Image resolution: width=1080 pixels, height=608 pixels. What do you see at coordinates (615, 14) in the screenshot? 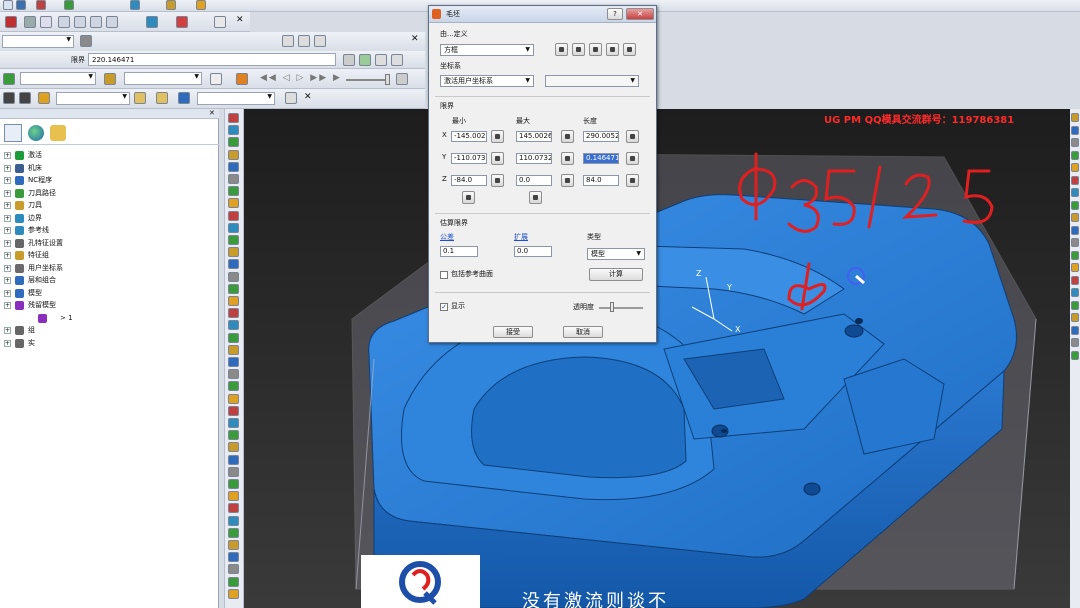
I see `dialog-help-button: ?` at bounding box center [615, 14].